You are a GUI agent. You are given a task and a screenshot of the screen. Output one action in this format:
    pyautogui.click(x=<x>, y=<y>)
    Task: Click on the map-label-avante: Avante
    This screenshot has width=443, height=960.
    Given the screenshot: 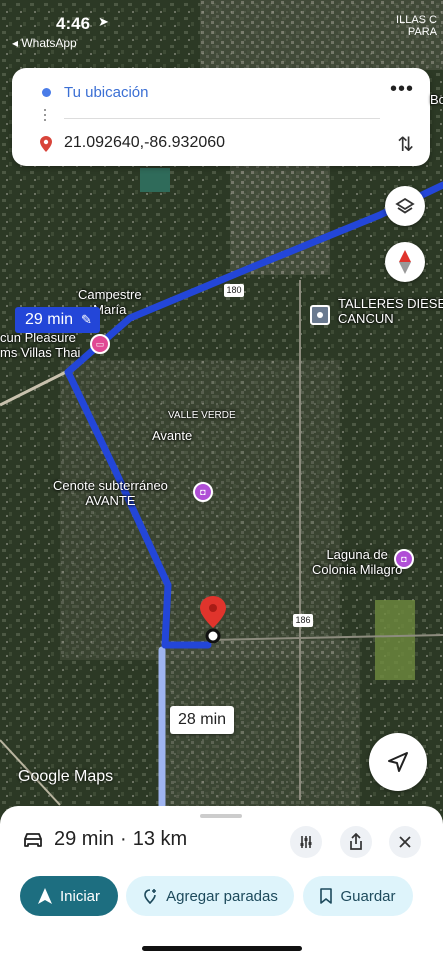 What is the action you would take?
    pyautogui.click(x=172, y=435)
    